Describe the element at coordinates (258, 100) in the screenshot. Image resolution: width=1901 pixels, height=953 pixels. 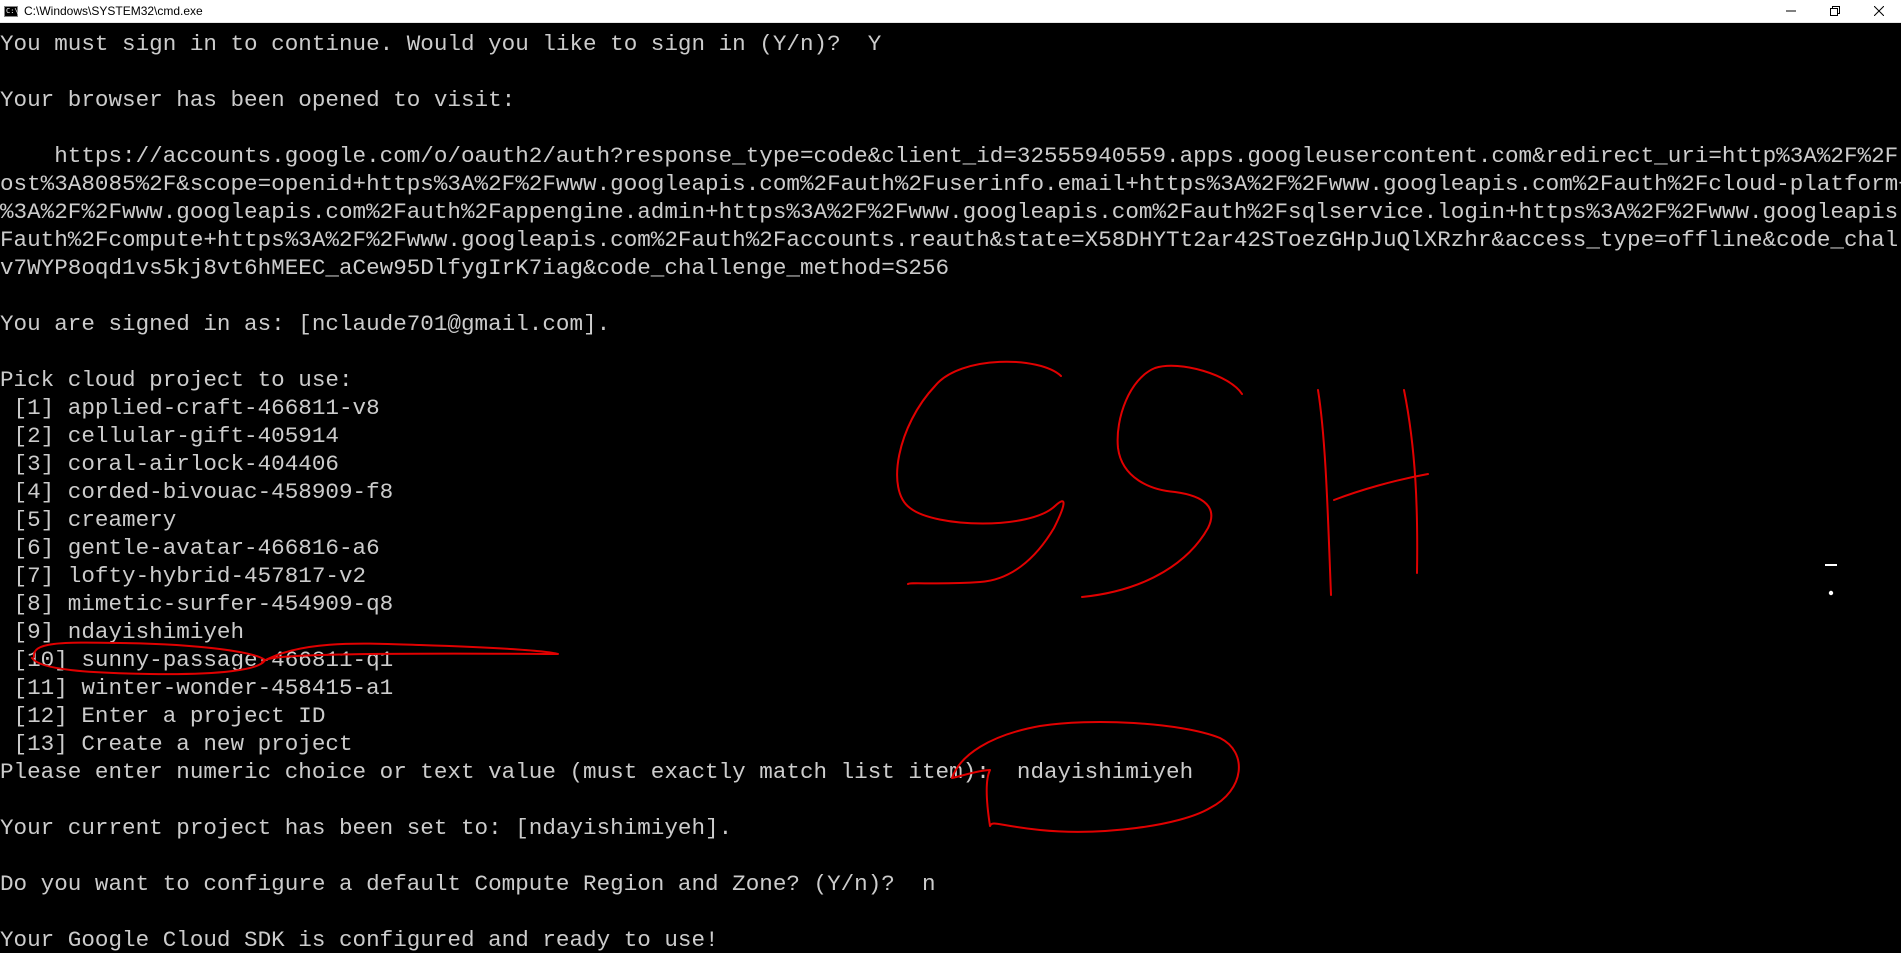
I see `console-line: Your browser has been opened to visit:` at that location.